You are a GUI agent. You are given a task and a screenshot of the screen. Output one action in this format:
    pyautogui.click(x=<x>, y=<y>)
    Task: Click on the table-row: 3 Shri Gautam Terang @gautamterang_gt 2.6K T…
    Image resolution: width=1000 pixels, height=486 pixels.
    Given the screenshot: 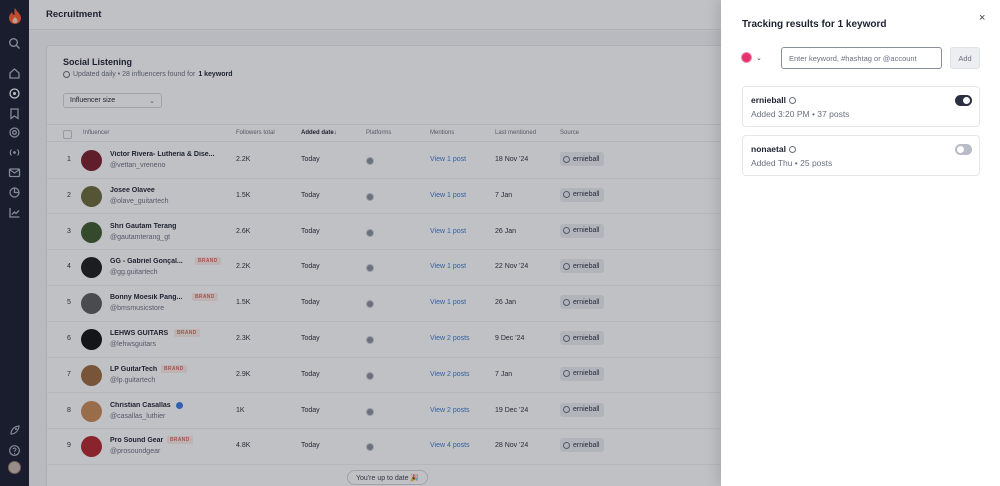 What is the action you would take?
    pyautogui.click(x=384, y=233)
    